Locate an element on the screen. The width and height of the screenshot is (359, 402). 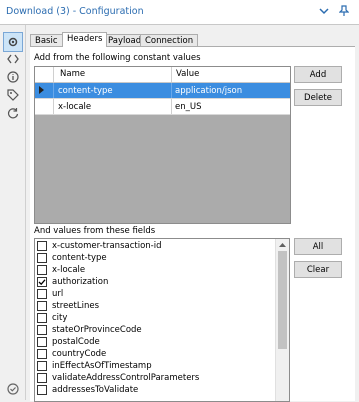
add-button: Add is located at coordinates (318, 74).